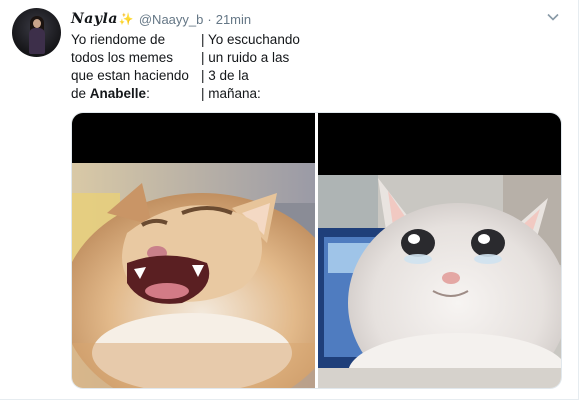  I want to click on text-row: Yo riendome de | Yo escuchando, so click(206, 40).